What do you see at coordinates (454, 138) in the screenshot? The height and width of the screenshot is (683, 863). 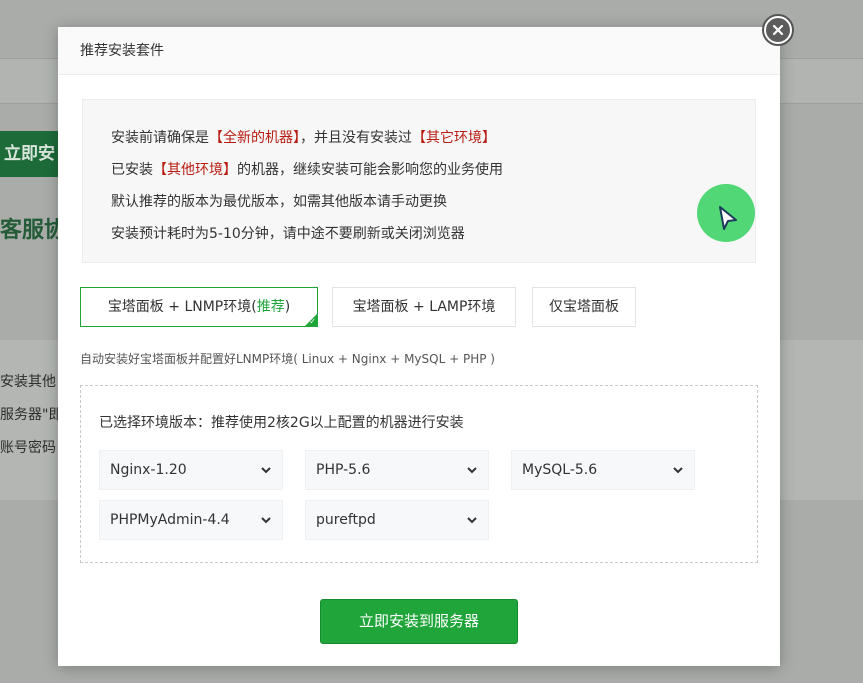 I see `highlight-text: 【其它环境】` at bounding box center [454, 138].